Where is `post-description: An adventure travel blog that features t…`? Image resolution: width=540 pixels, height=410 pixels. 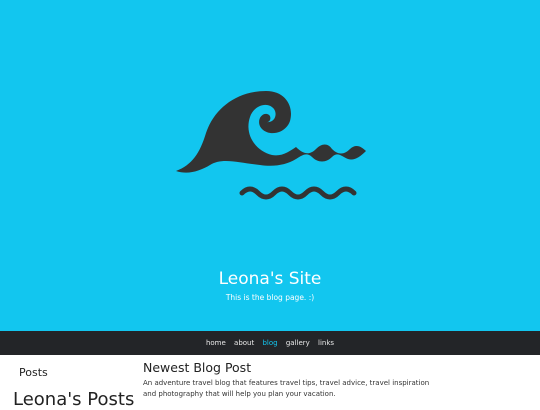 post-description: An adventure travel blog that features t… is located at coordinates (286, 388).